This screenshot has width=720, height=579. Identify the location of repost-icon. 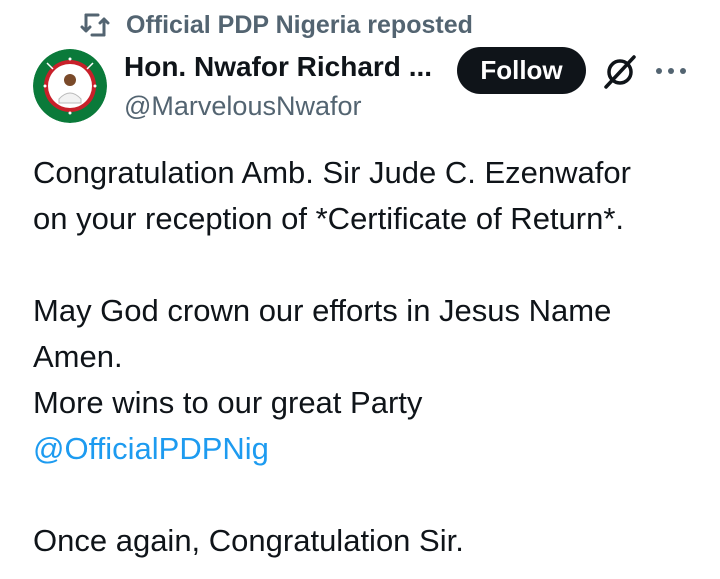
(95, 25).